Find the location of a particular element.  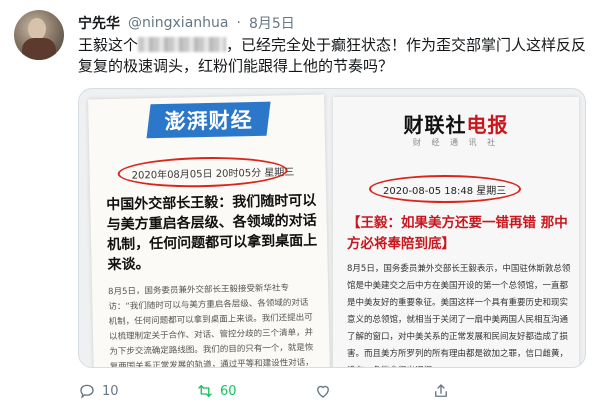

retweet-button: 60 is located at coordinates (255, 391).